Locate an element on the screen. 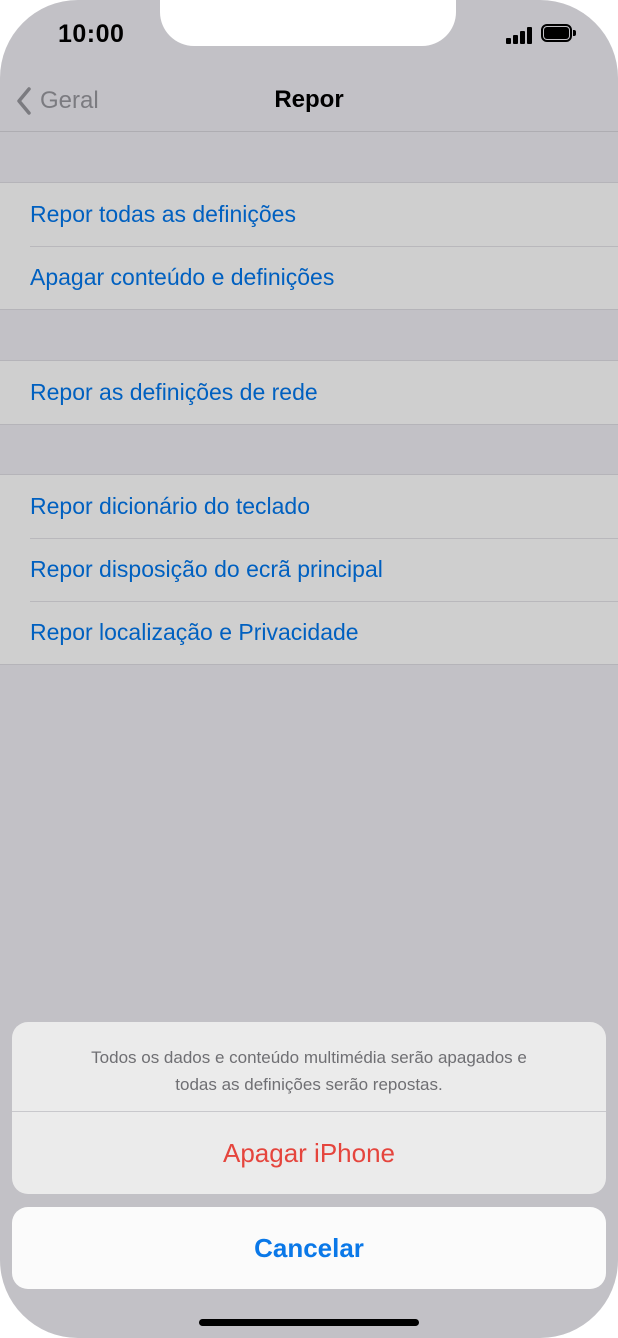  reset-location-privacy-item: Repor localização e Privacidade is located at coordinates (309, 632).